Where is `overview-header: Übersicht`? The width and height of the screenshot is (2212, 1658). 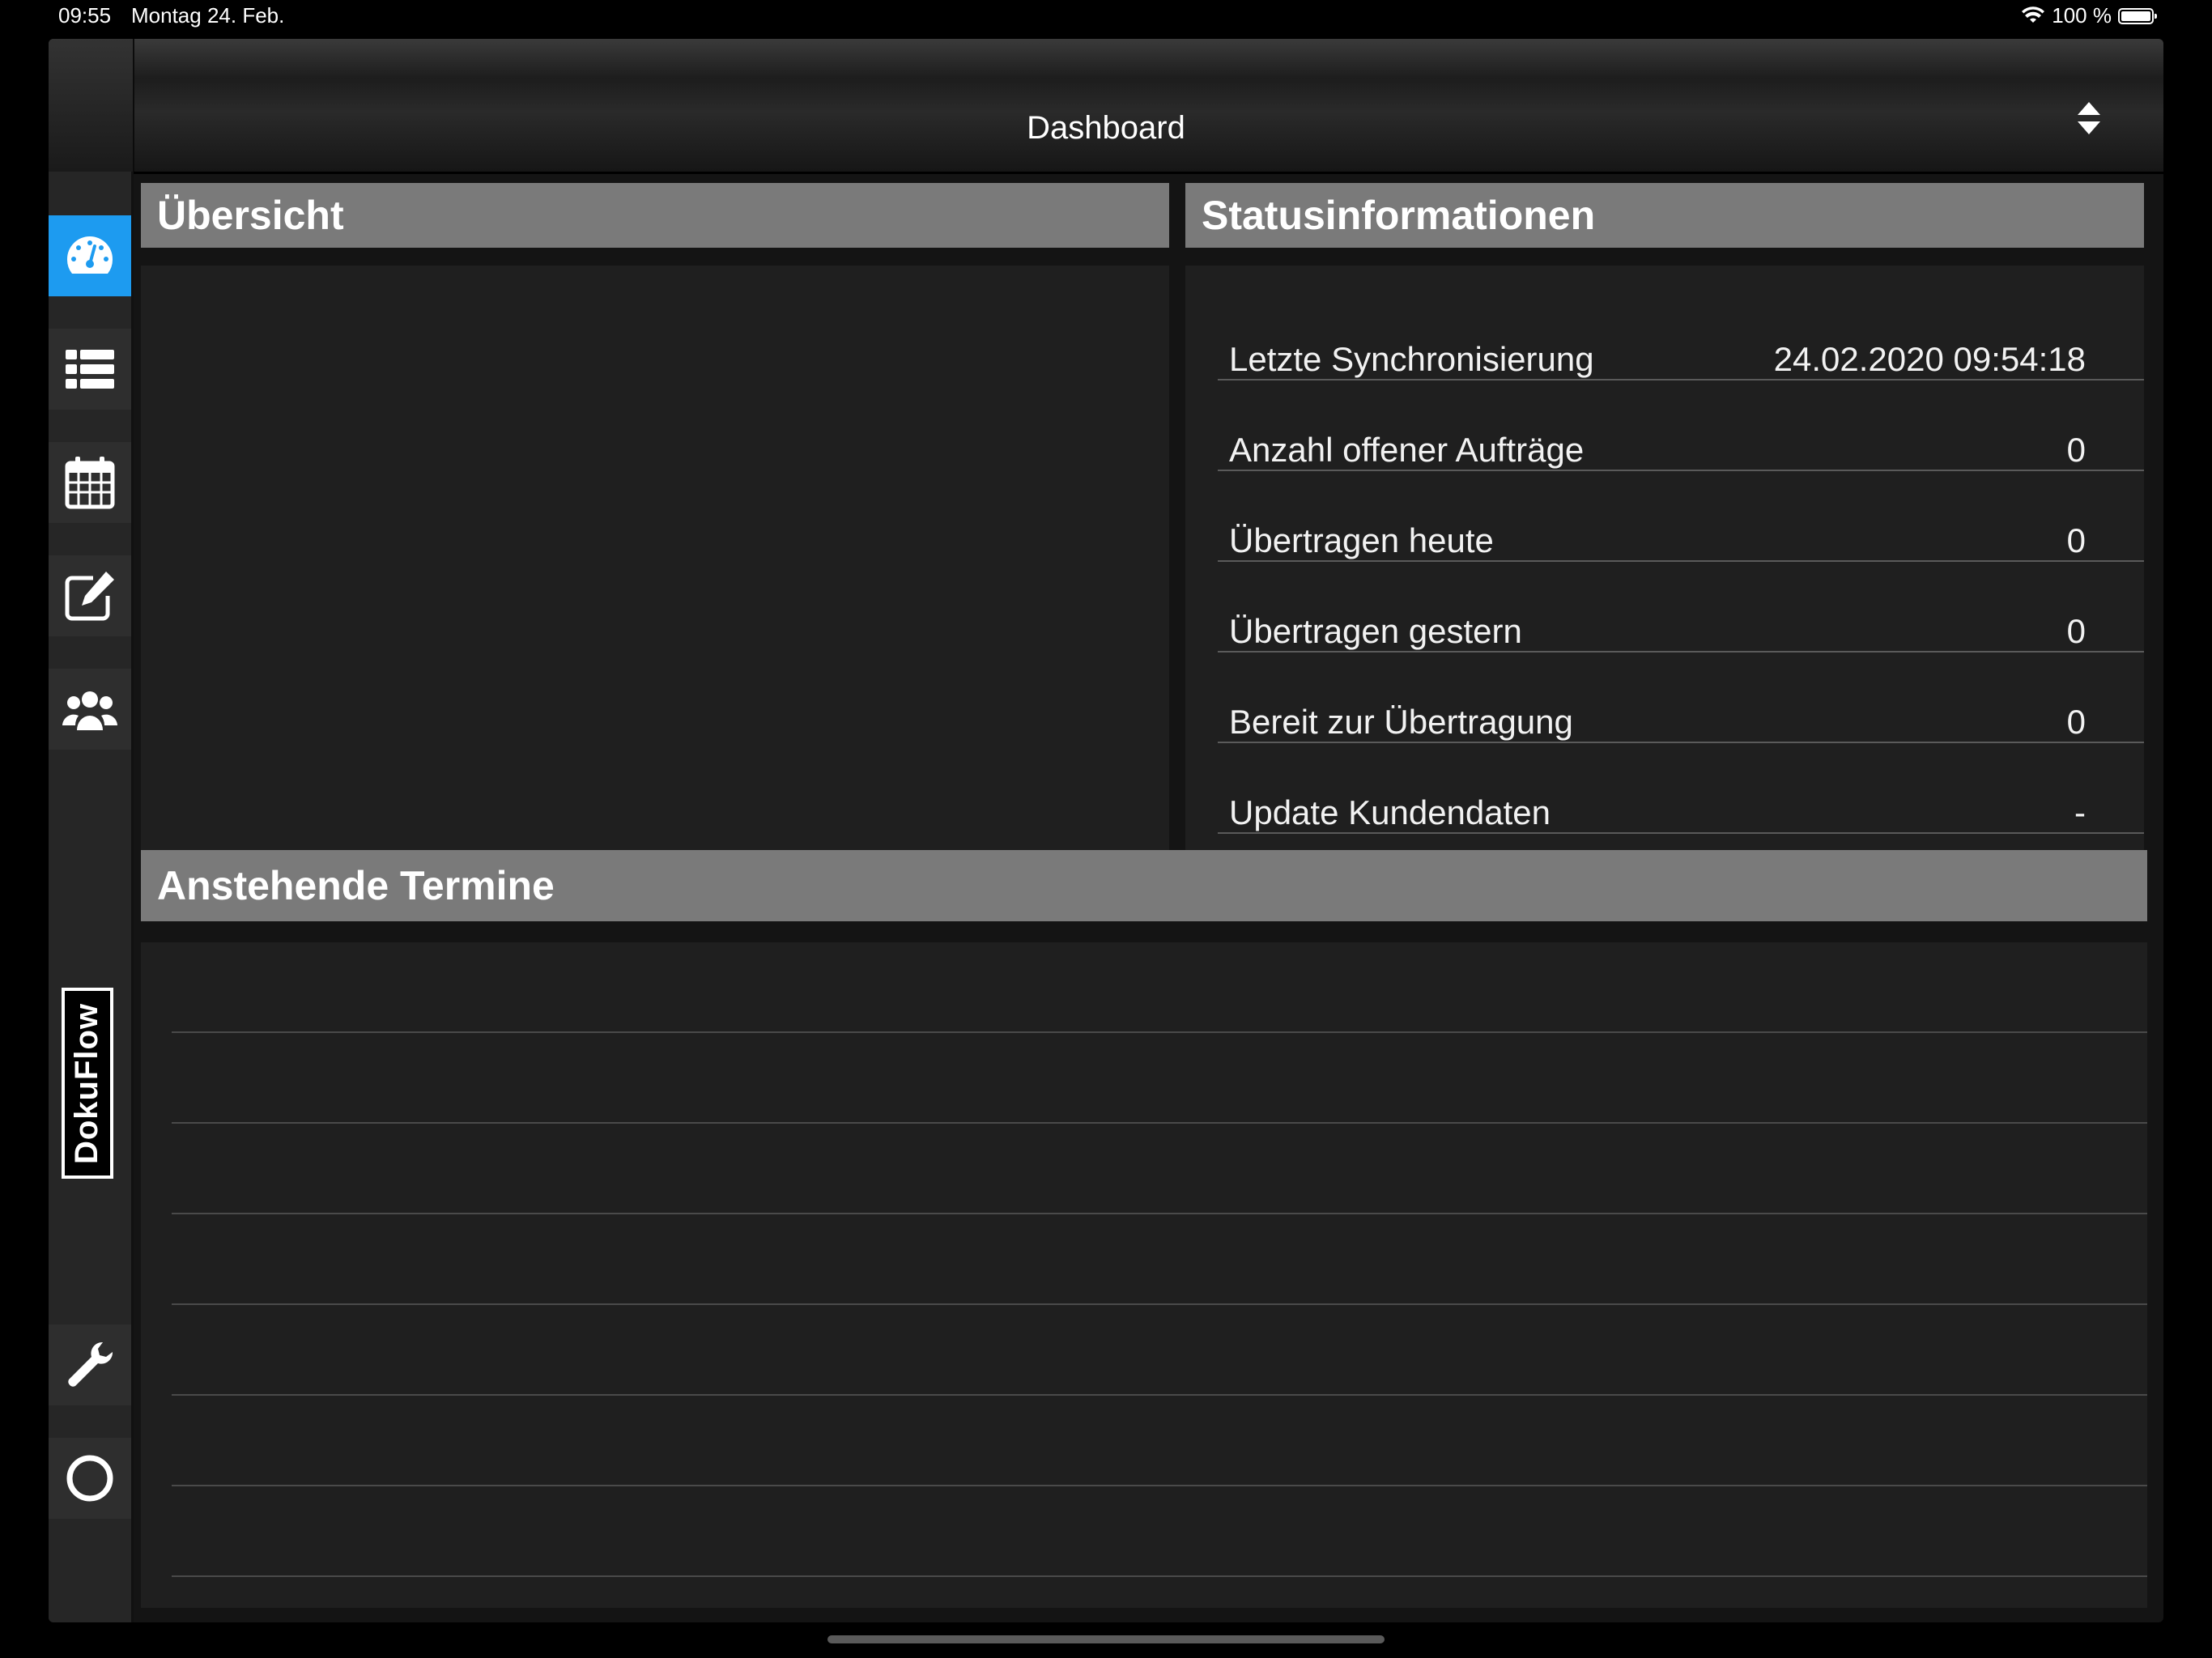
overview-header: Übersicht is located at coordinates (655, 215).